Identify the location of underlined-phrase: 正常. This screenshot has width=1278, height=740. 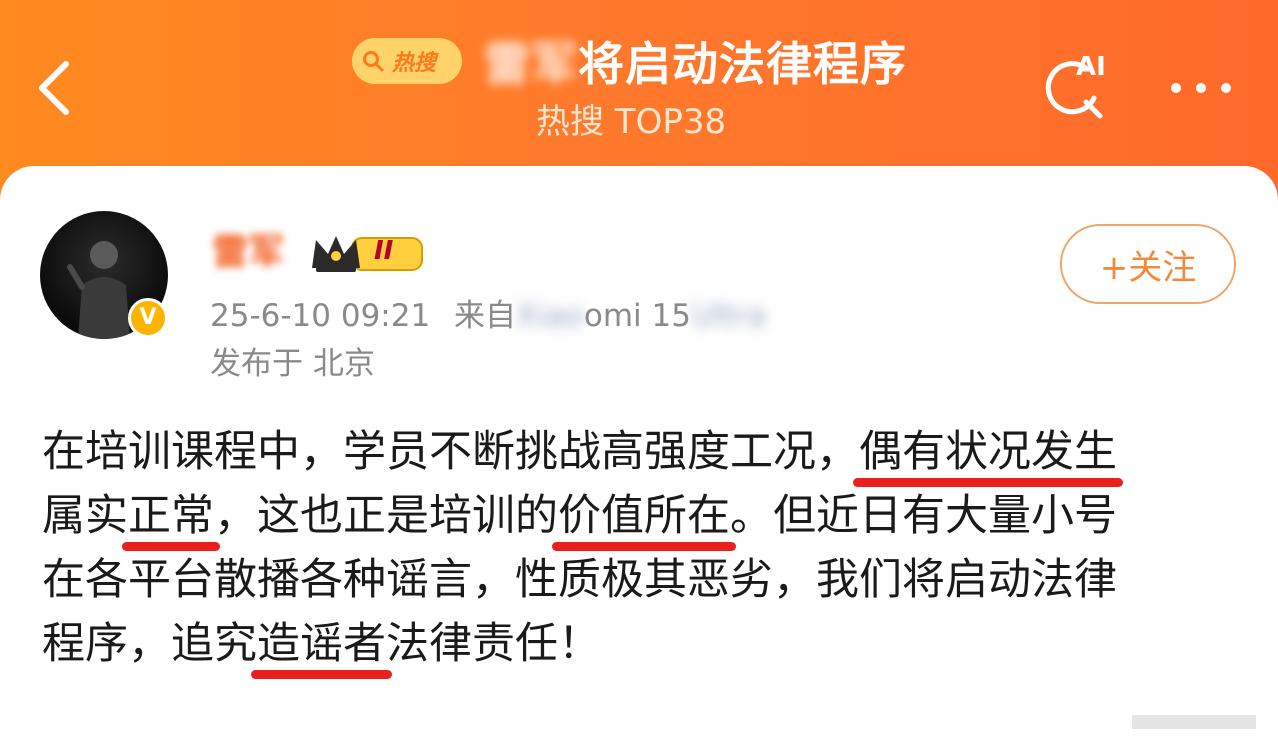
(171, 516).